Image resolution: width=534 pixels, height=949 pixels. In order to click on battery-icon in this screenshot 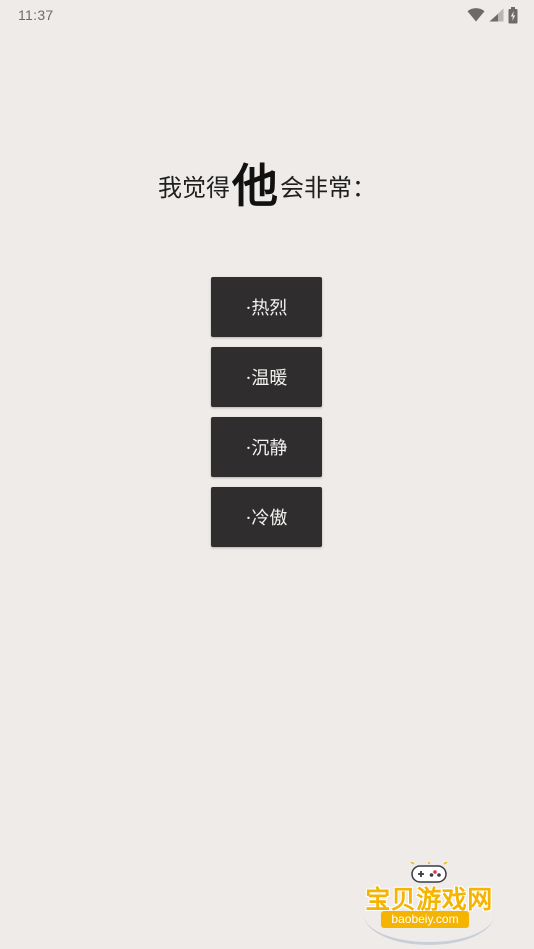, I will do `click(513, 15)`.